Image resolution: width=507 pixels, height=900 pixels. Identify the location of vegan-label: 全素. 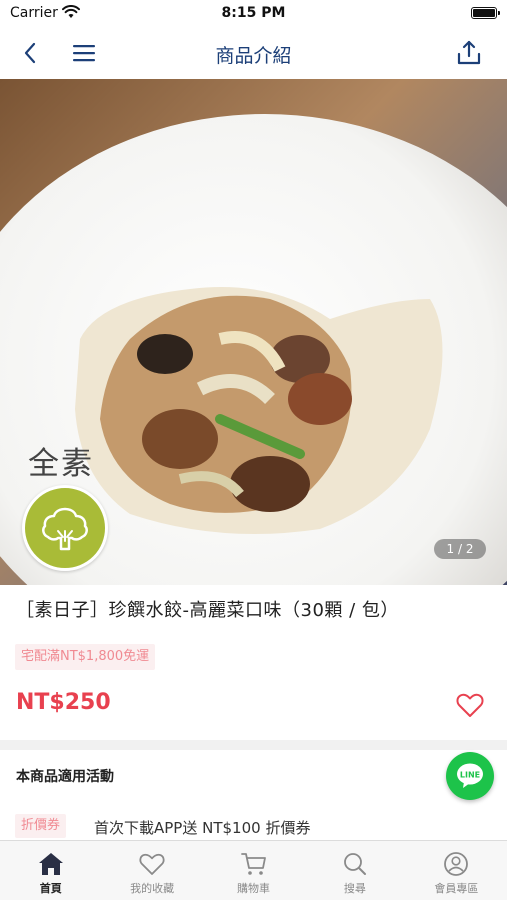
(61, 464).